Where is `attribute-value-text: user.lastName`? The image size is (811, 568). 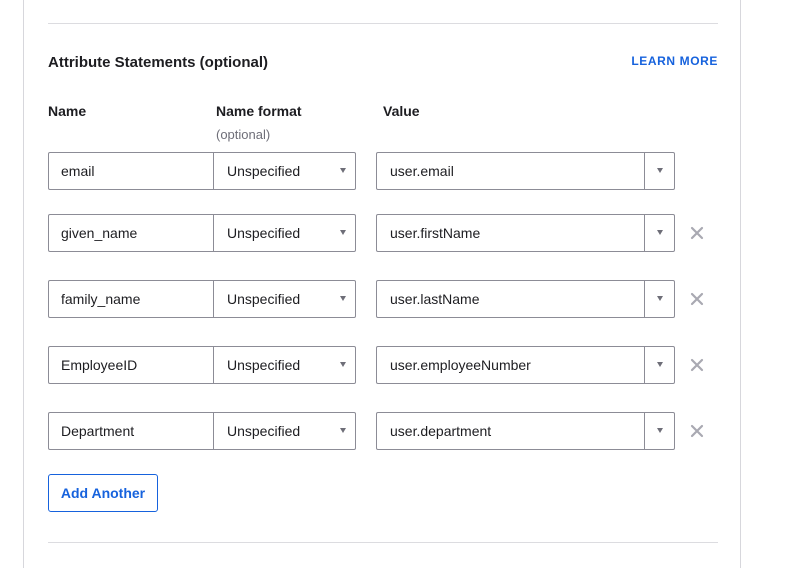
attribute-value-text: user.lastName is located at coordinates (435, 299).